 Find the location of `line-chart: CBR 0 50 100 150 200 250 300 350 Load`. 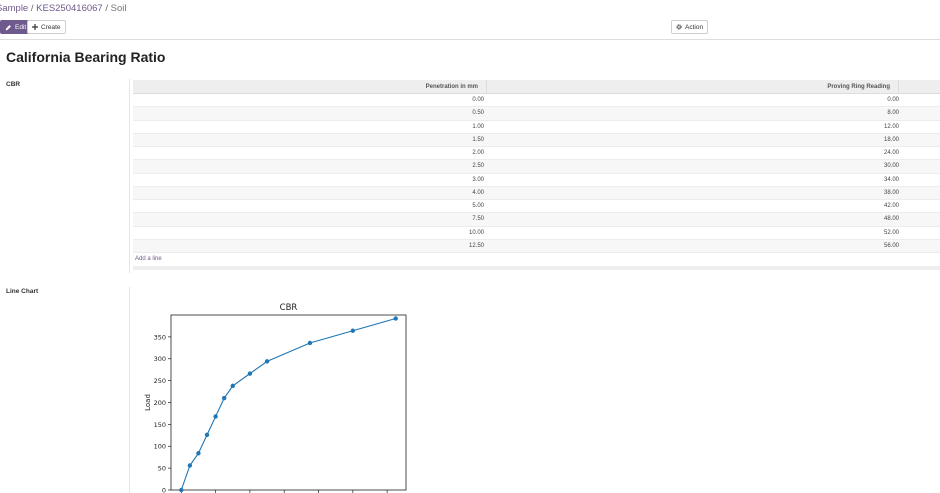

line-chart: CBR 0 50 100 150 200 250 300 350 Load is located at coordinates (290, 395).